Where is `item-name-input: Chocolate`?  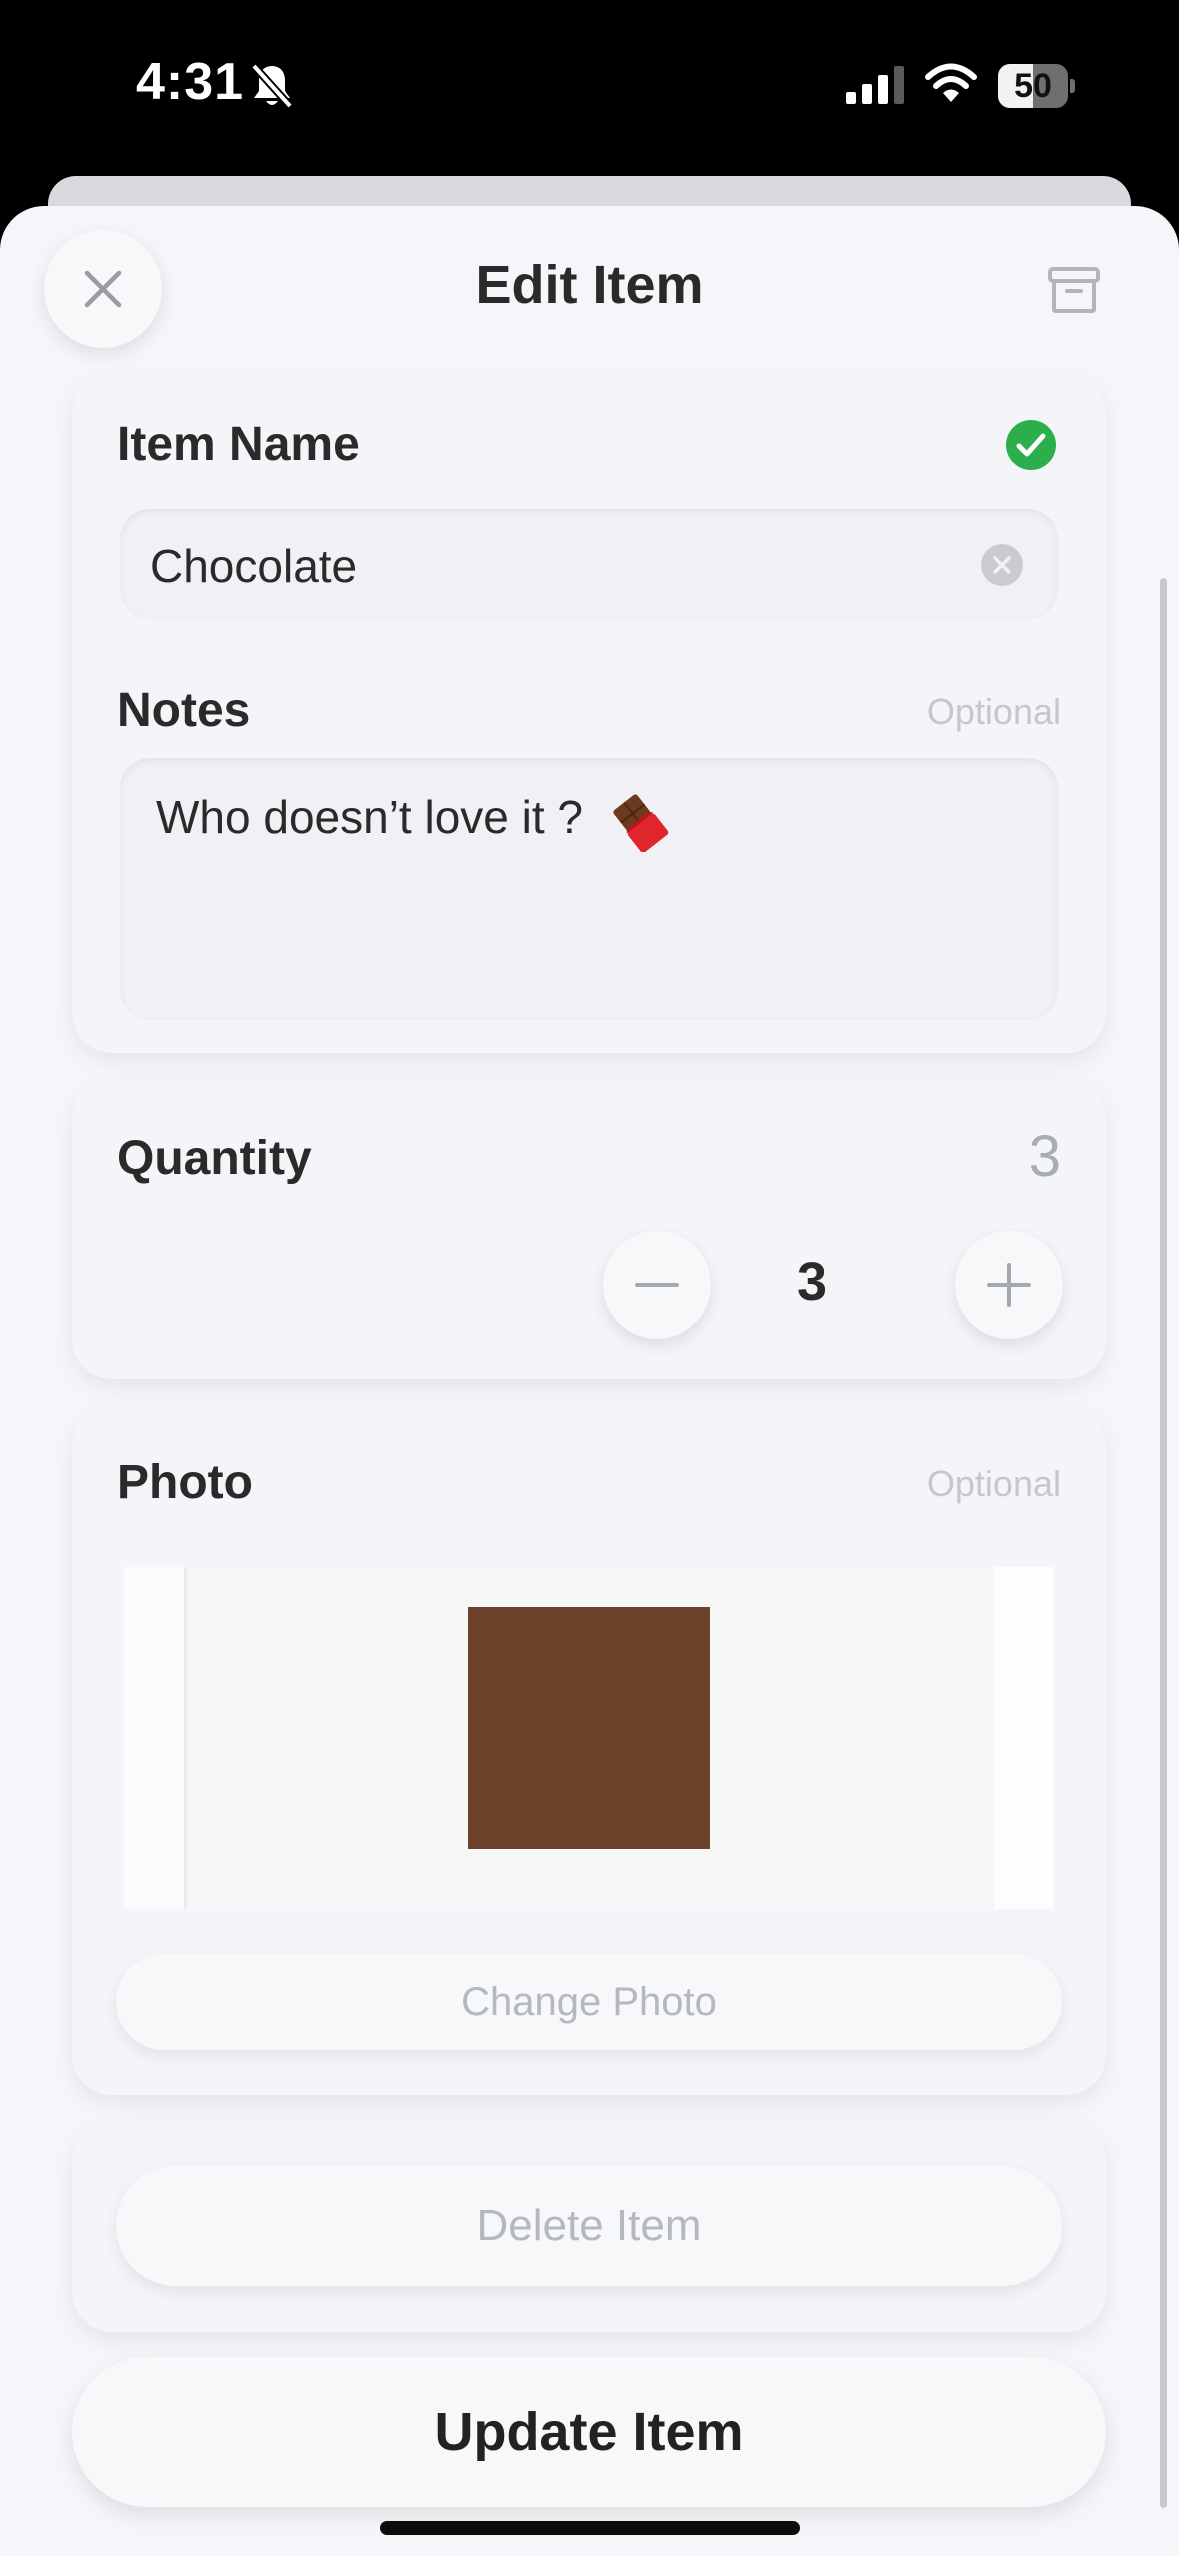
item-name-input: Chocolate is located at coordinates (589, 564).